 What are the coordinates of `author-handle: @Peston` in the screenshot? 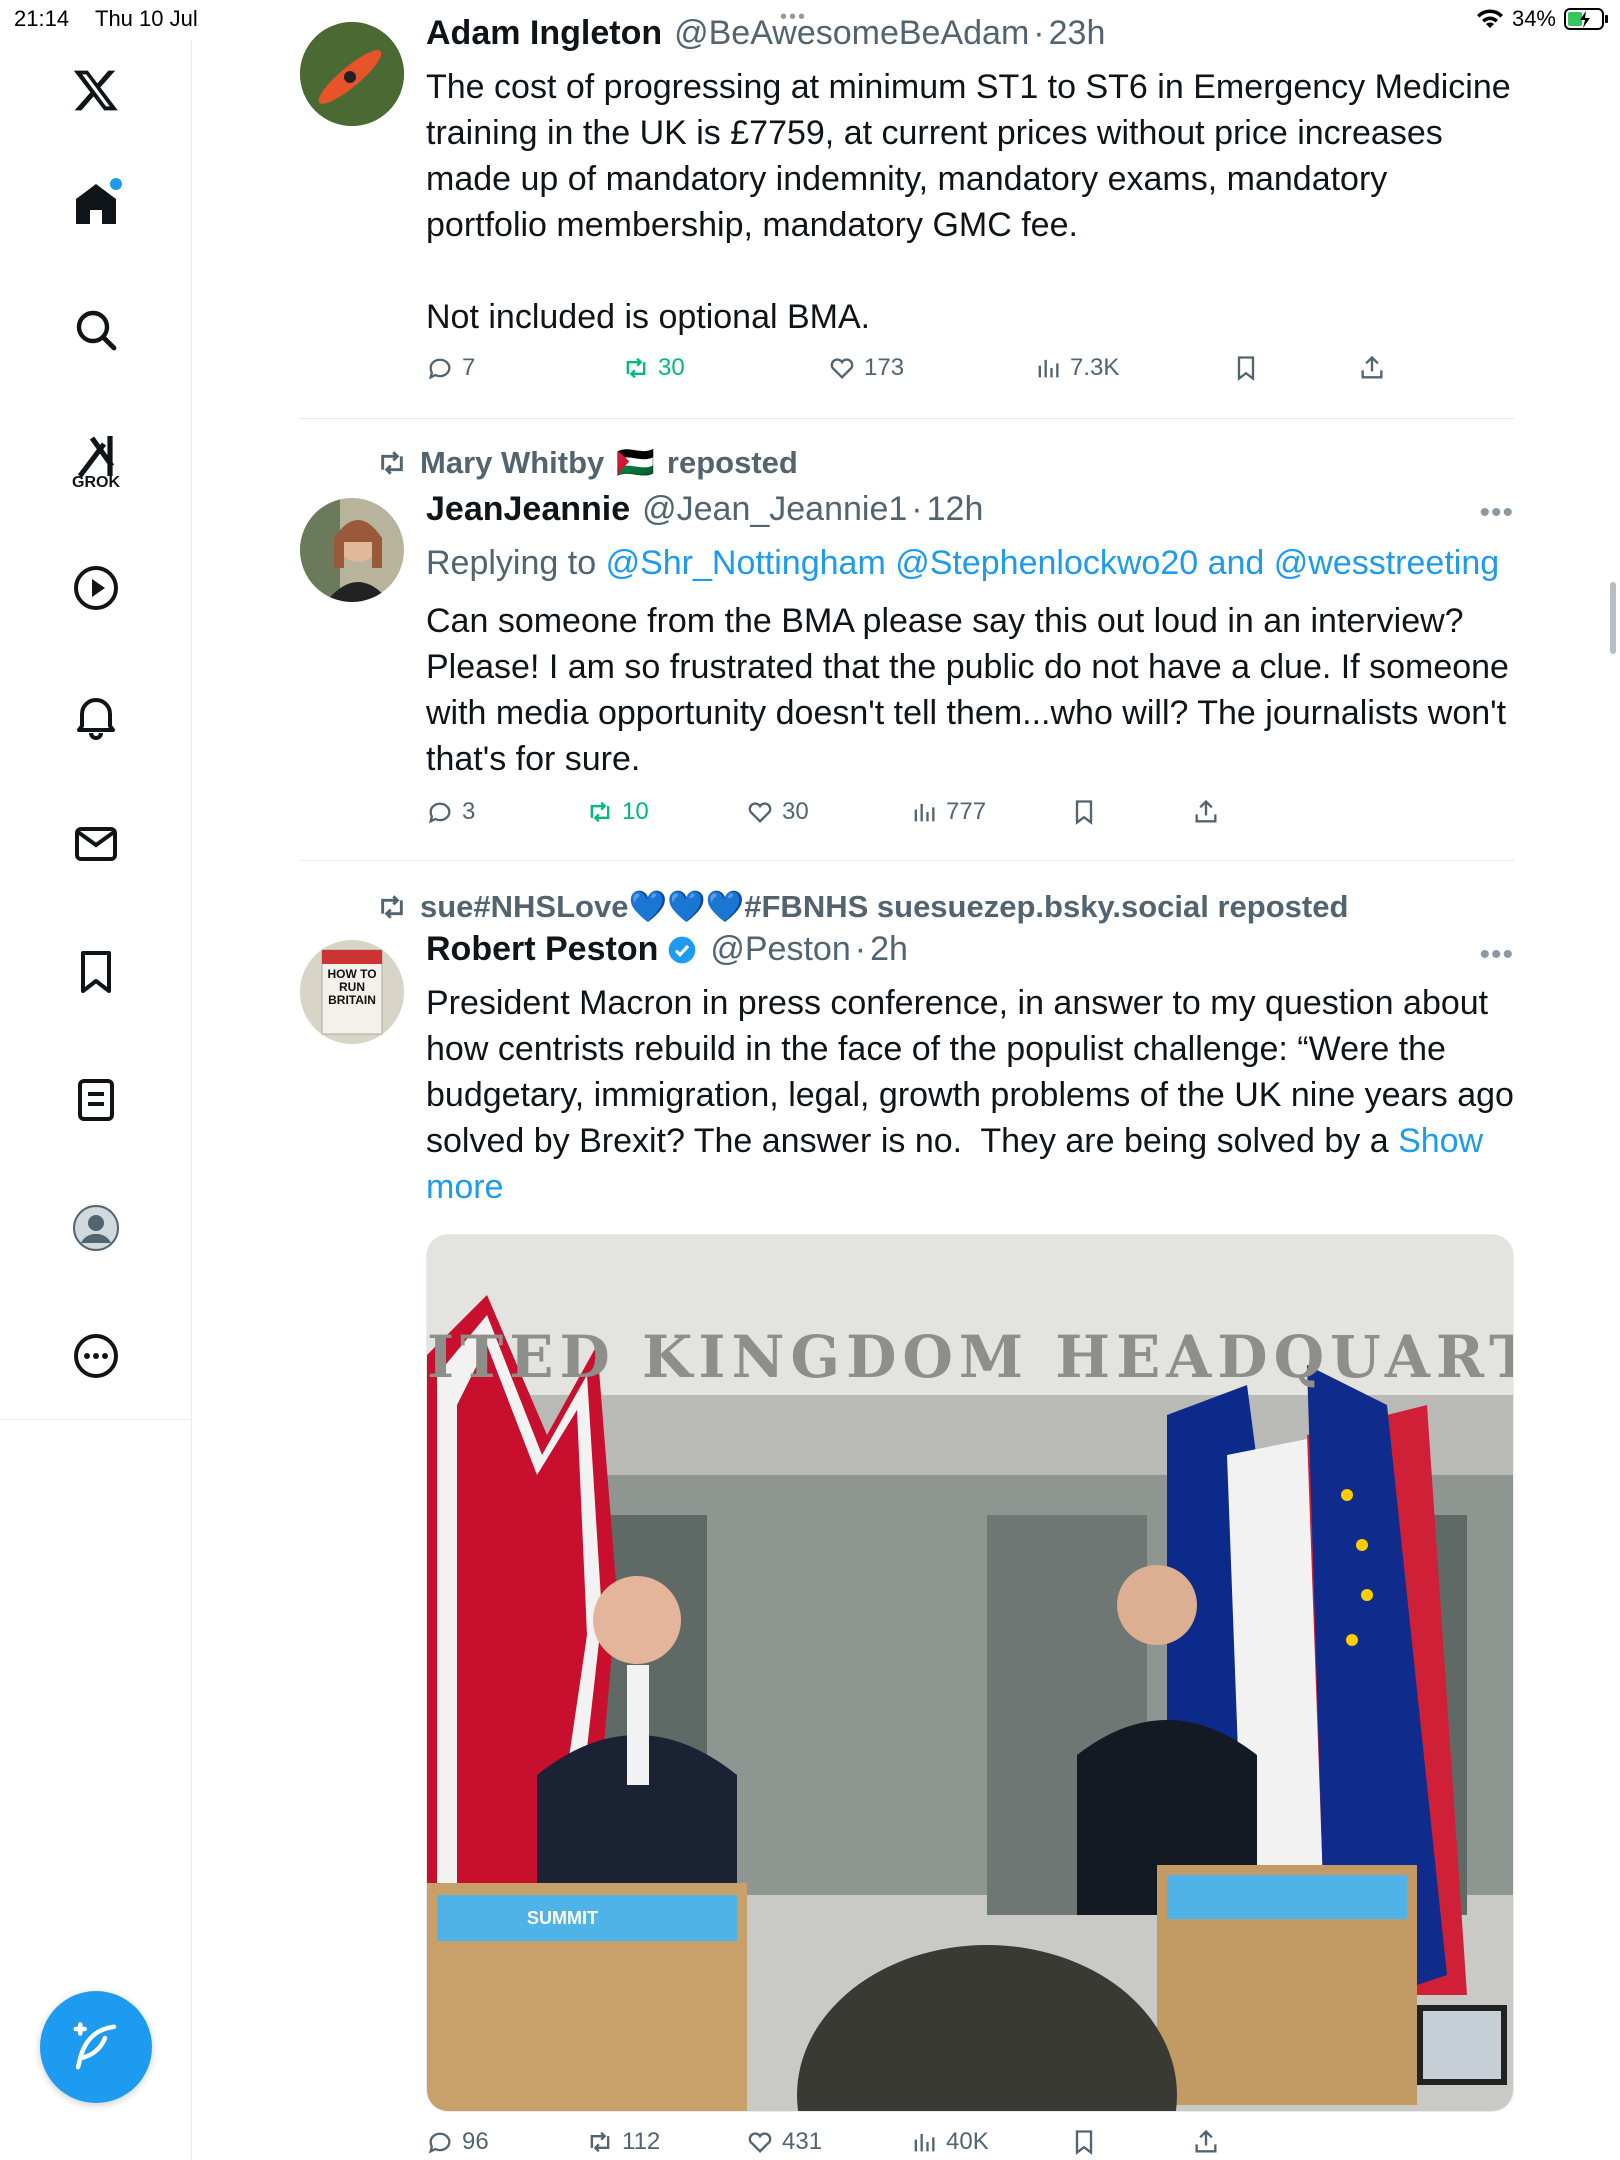 It's located at (780, 949).